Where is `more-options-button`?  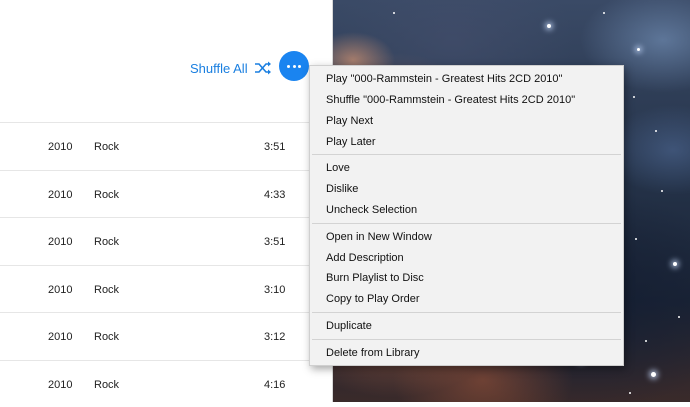 more-options-button is located at coordinates (294, 66).